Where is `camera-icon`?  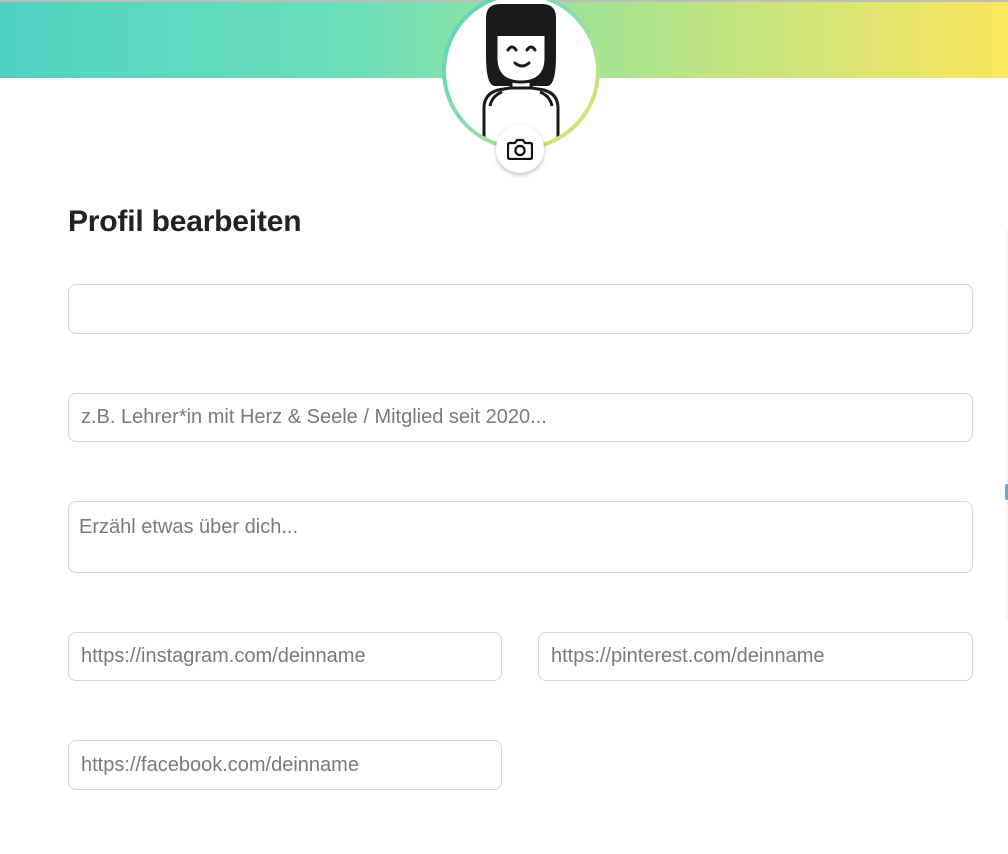
camera-icon is located at coordinates (520, 149).